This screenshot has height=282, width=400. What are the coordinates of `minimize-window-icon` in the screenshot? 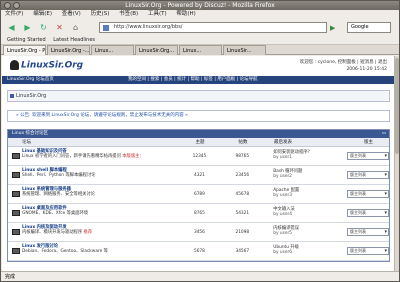 It's located at (16, 5).